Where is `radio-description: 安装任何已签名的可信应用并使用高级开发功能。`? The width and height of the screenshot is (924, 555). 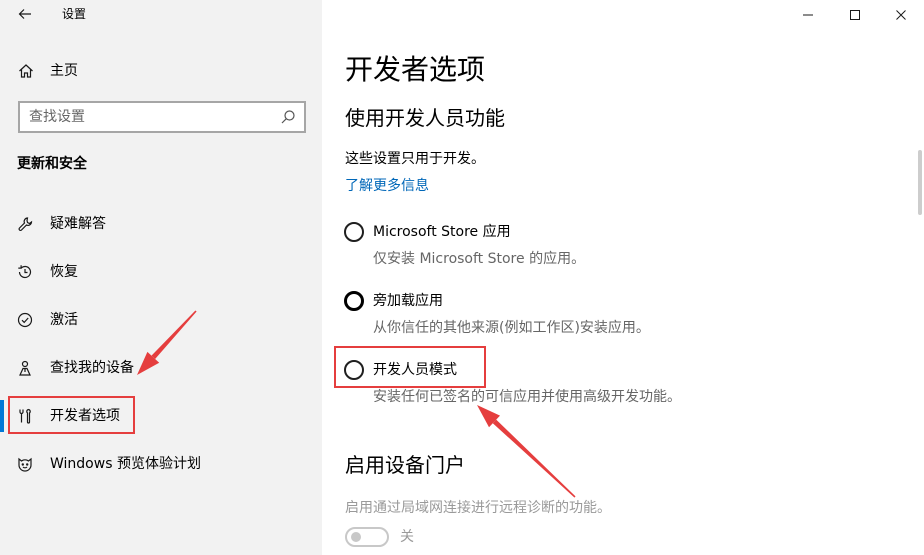 radio-description: 安装任何已签名的可信应用并使用高级开发功能。 is located at coordinates (527, 397).